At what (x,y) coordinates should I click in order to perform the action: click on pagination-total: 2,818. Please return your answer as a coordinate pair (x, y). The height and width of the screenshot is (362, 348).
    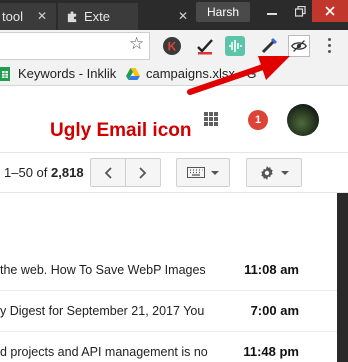
    Looking at the image, I should click on (67, 172).